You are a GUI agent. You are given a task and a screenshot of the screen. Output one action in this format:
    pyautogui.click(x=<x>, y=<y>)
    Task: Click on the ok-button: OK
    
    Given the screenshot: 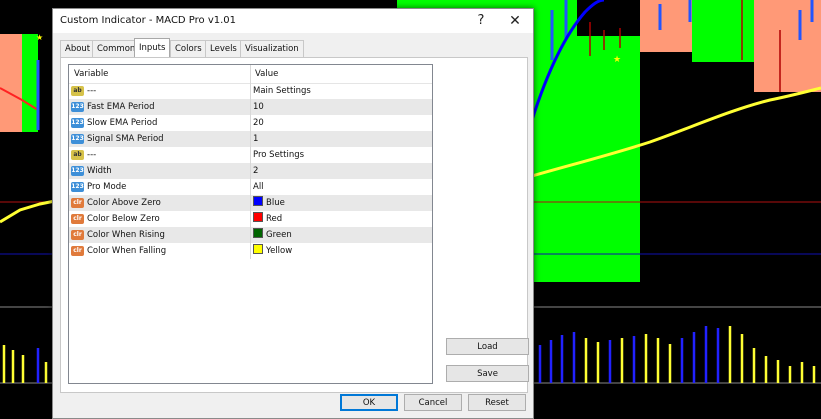 What is the action you would take?
    pyautogui.click(x=369, y=402)
    